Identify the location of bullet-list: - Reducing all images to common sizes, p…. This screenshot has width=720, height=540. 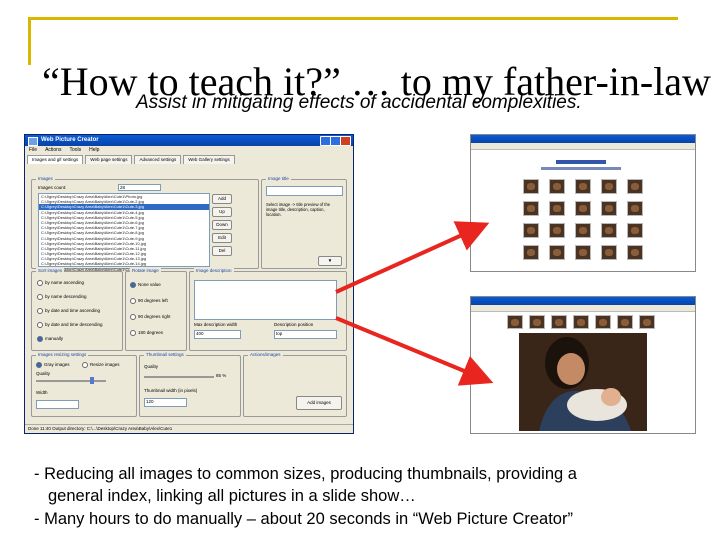
(364, 496).